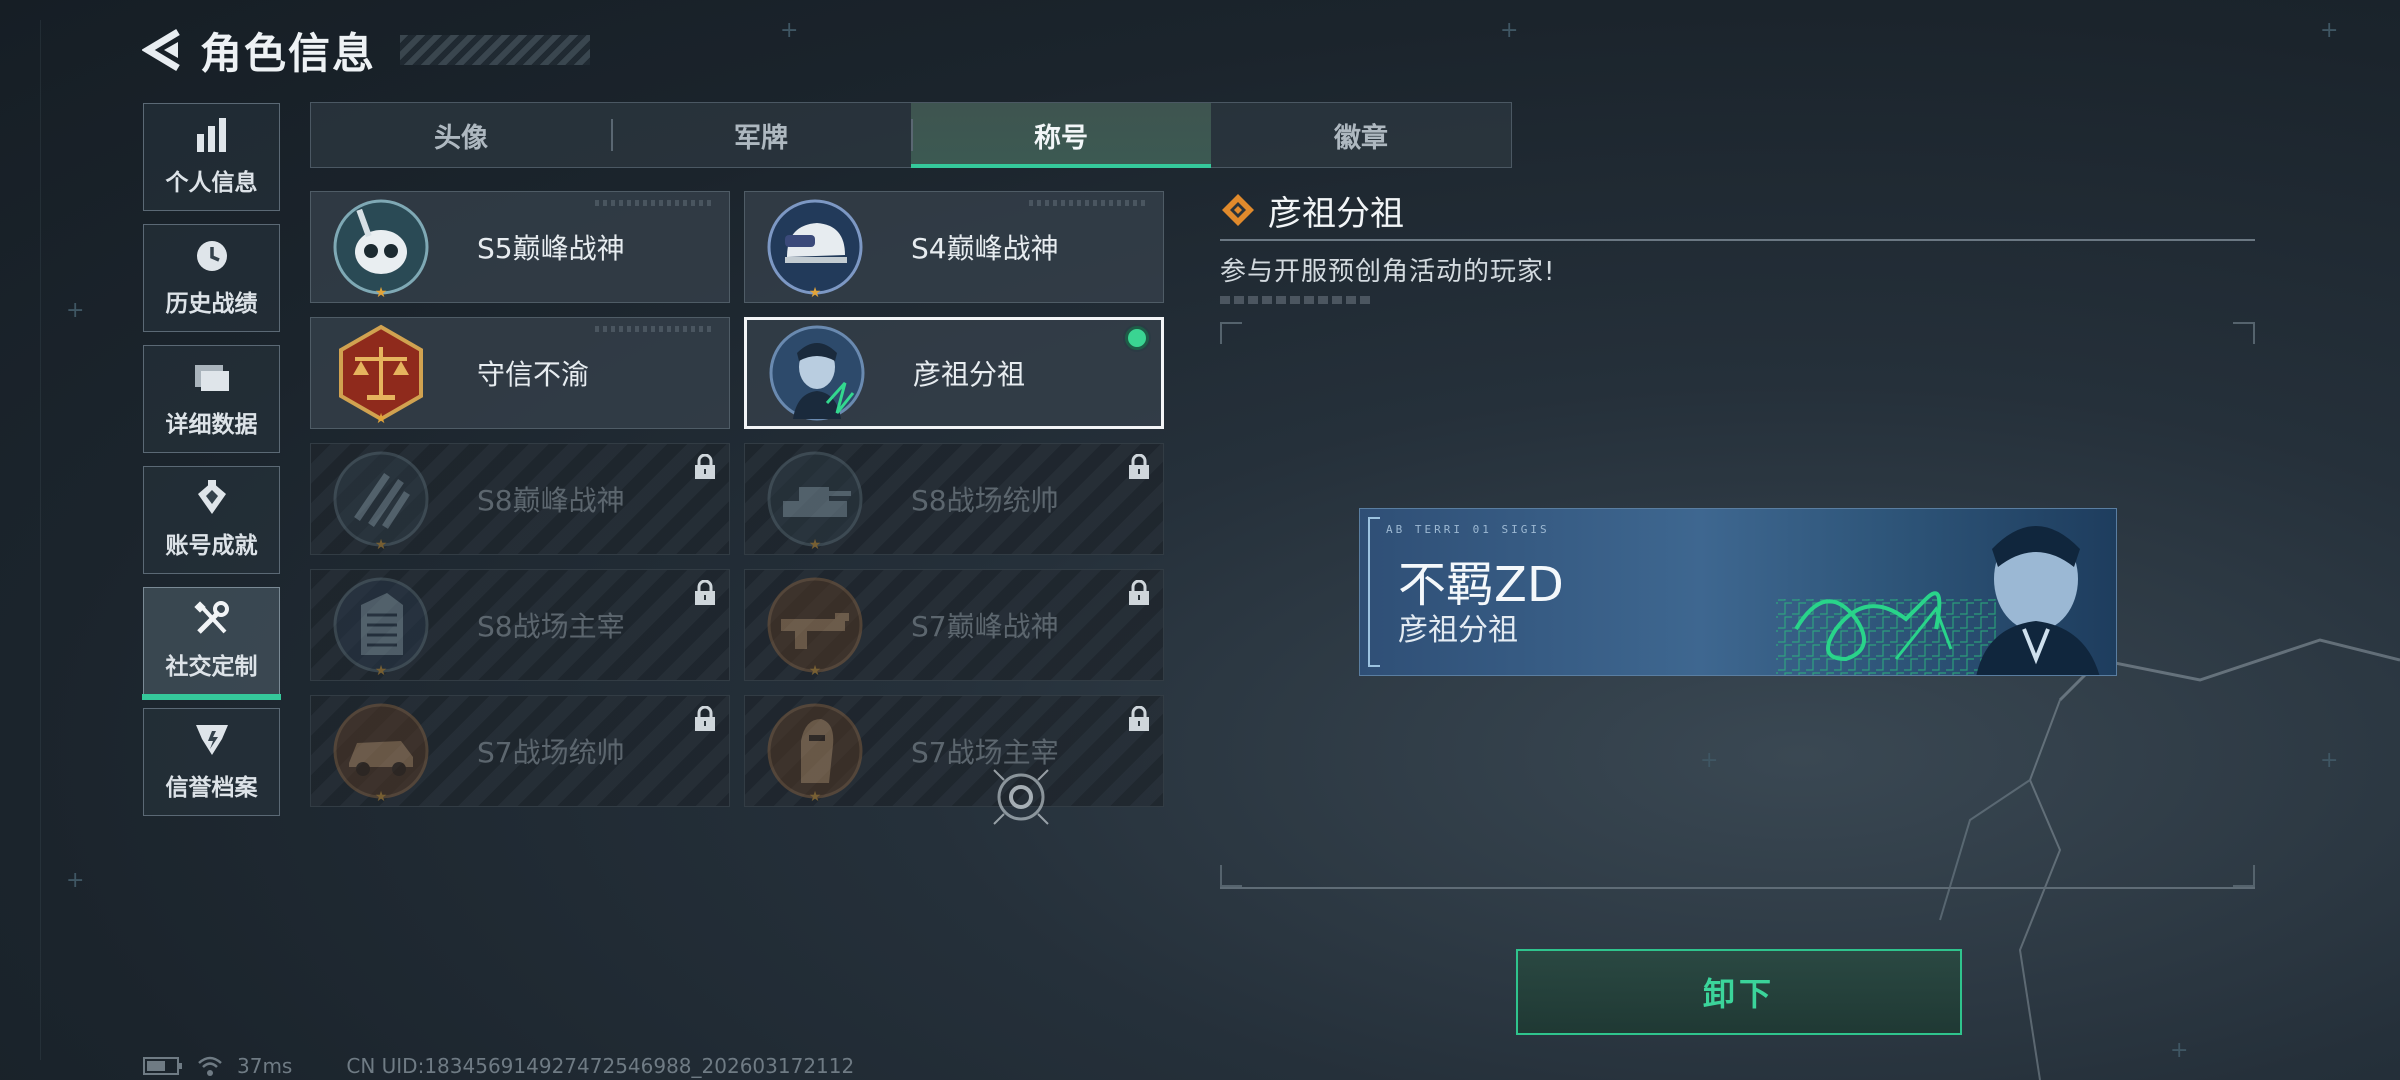 The width and height of the screenshot is (2400, 1080). Describe the element at coordinates (495, 50) in the screenshot. I see `title-stripes-decor` at that location.